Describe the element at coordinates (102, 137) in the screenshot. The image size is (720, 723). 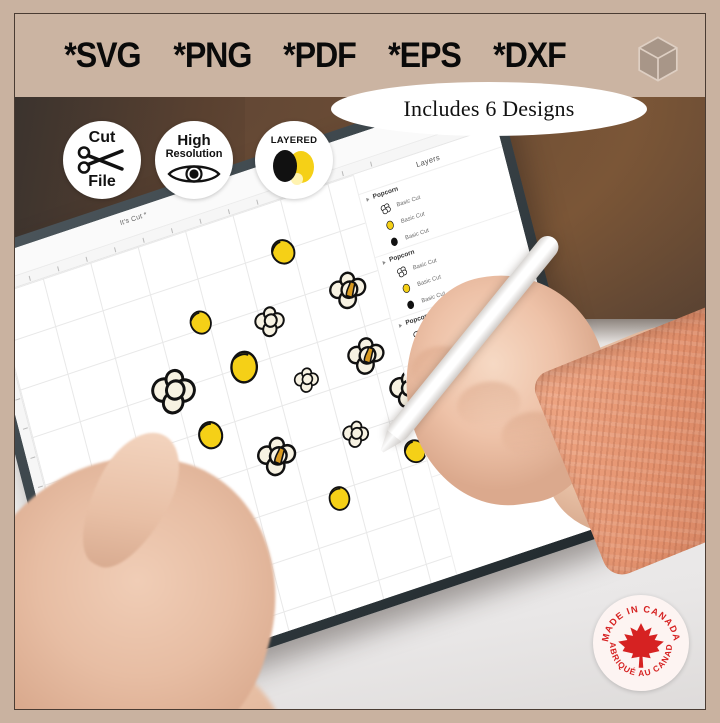
I see `badge-cut-file-line1: Cut` at that location.